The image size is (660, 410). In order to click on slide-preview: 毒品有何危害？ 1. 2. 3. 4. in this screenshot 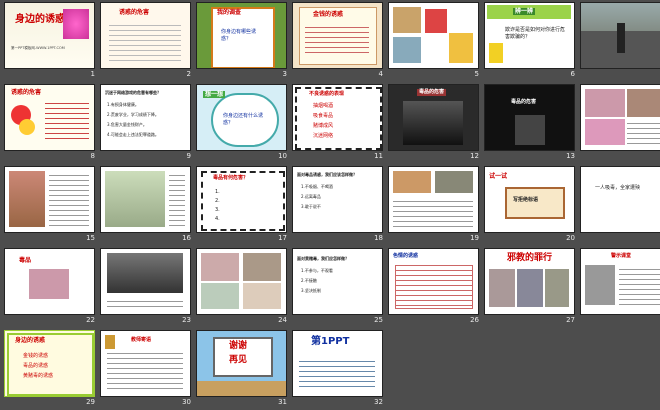, I will do `click(241, 199)`.